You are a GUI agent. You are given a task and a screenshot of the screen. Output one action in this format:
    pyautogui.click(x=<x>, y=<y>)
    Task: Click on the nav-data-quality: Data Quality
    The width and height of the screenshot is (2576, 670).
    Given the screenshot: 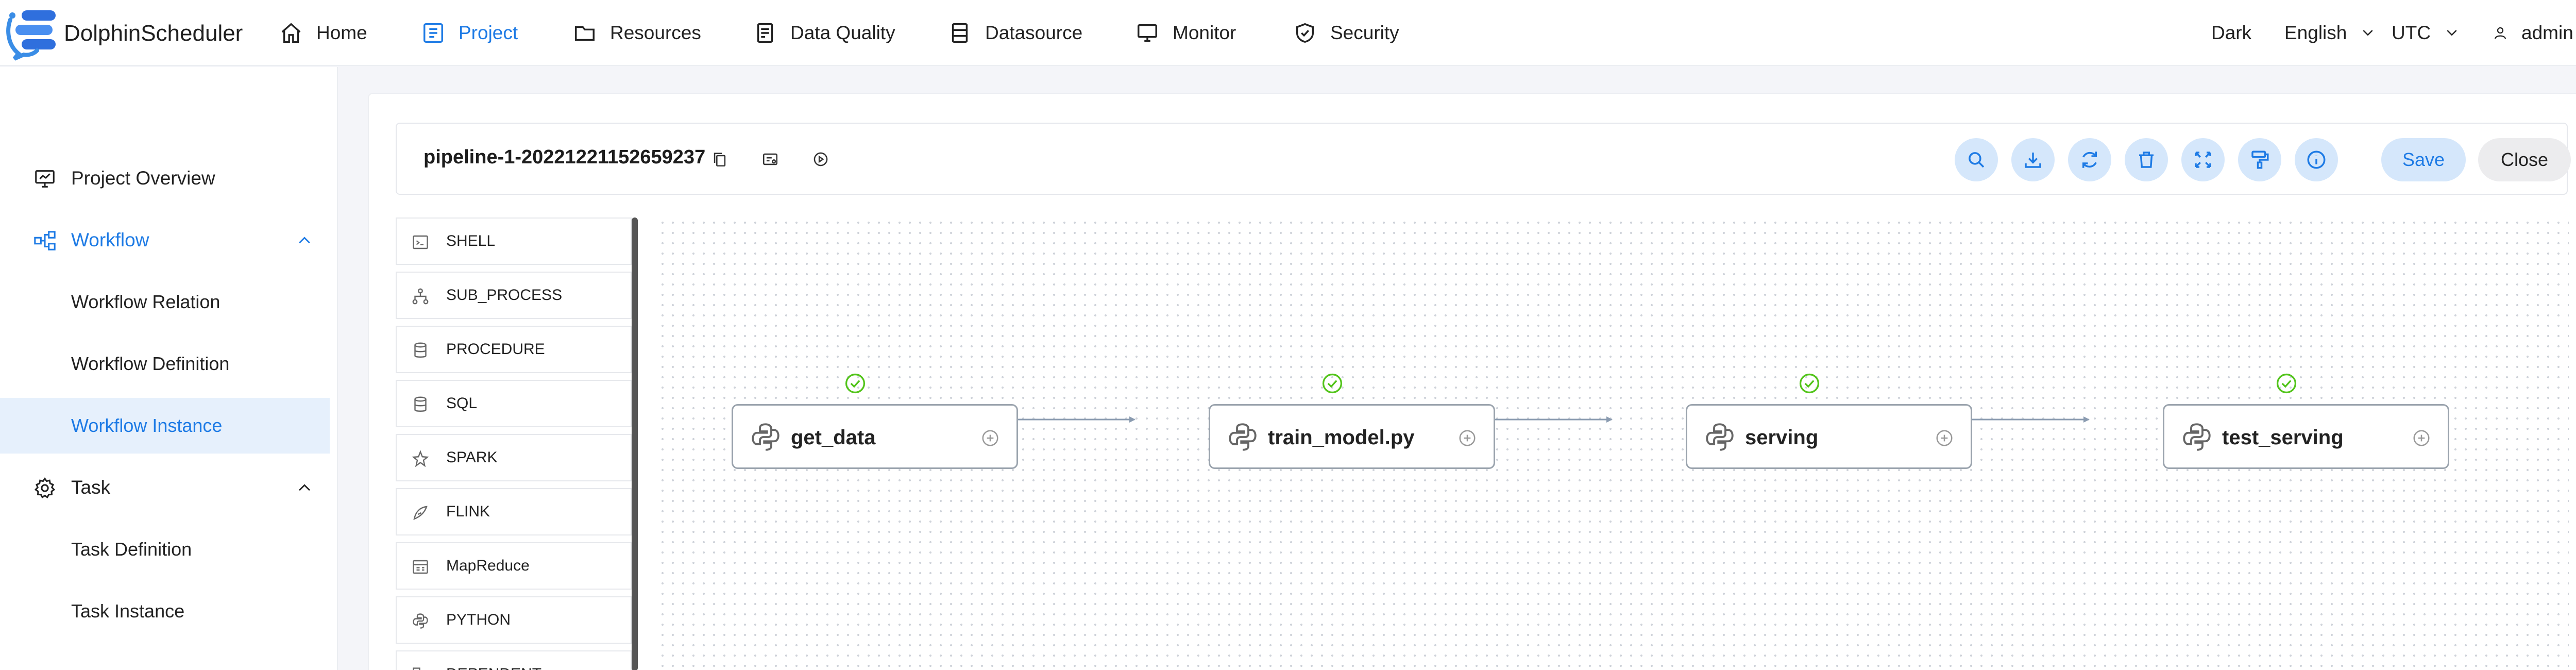 What is the action you would take?
    pyautogui.click(x=824, y=33)
    